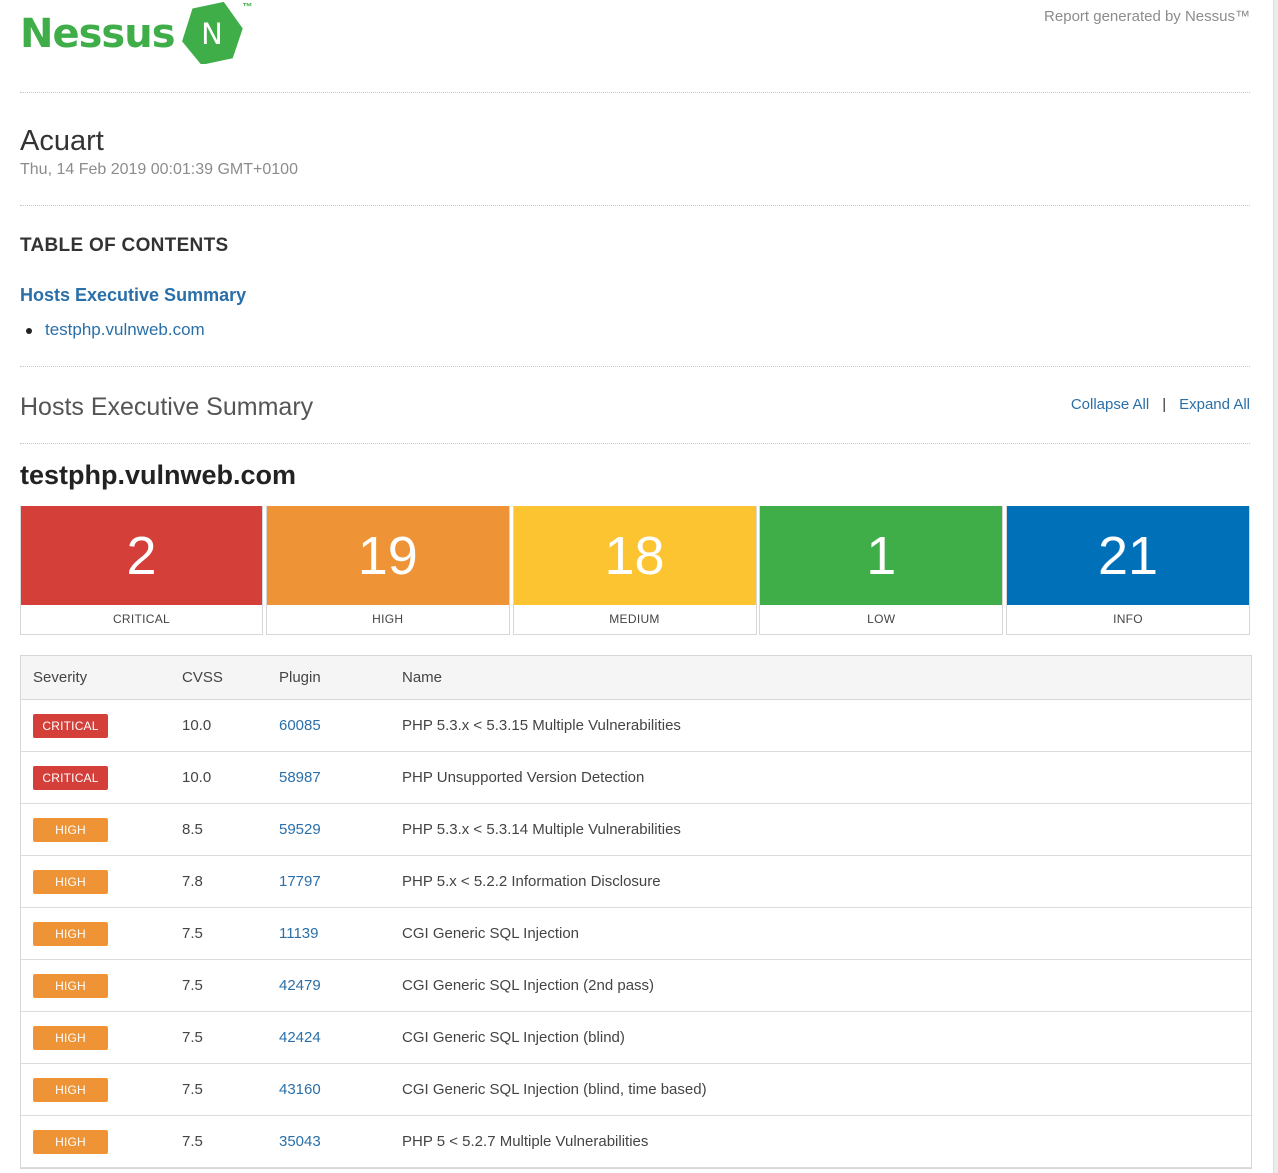 The width and height of the screenshot is (1278, 1173). Describe the element at coordinates (388, 619) in the screenshot. I see `count-high-label: HIGH` at that location.